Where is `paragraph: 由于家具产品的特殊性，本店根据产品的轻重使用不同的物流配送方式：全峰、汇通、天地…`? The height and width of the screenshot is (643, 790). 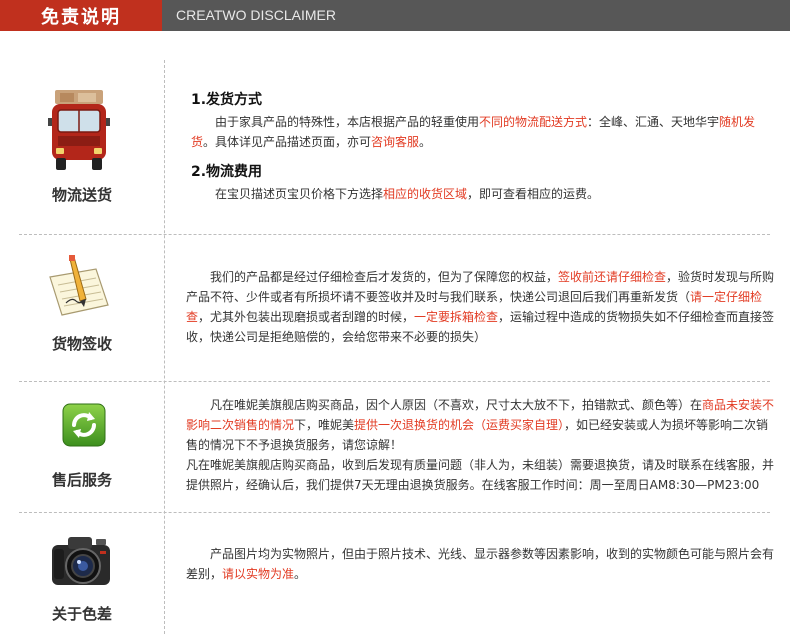
paragraph: 由于家具产品的特殊性，本店根据产品的轻重使用不同的物流配送方式：全峰、汇通、天地… is located at coordinates (481, 132).